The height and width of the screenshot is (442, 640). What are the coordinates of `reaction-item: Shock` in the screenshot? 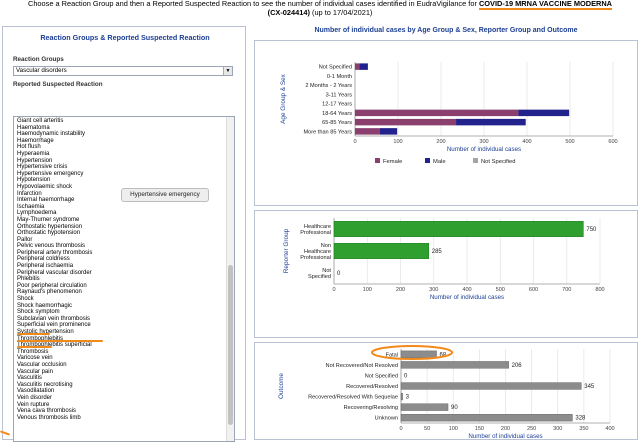 It's located at (54, 299).